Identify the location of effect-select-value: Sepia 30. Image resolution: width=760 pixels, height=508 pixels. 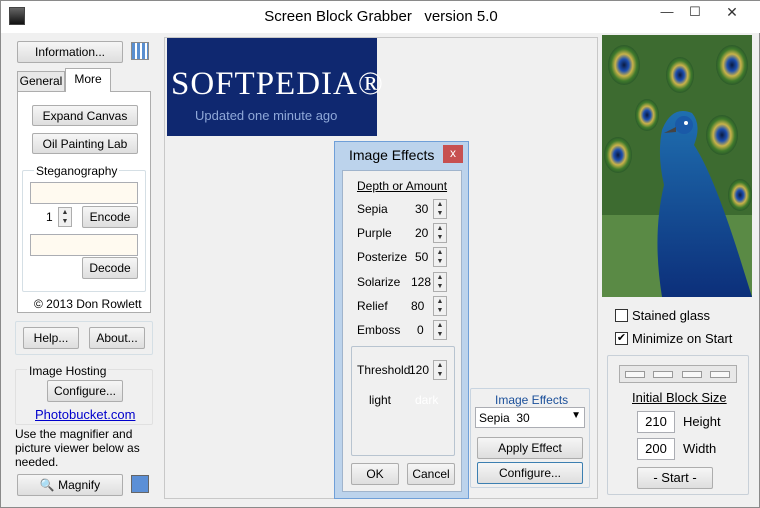
(504, 418).